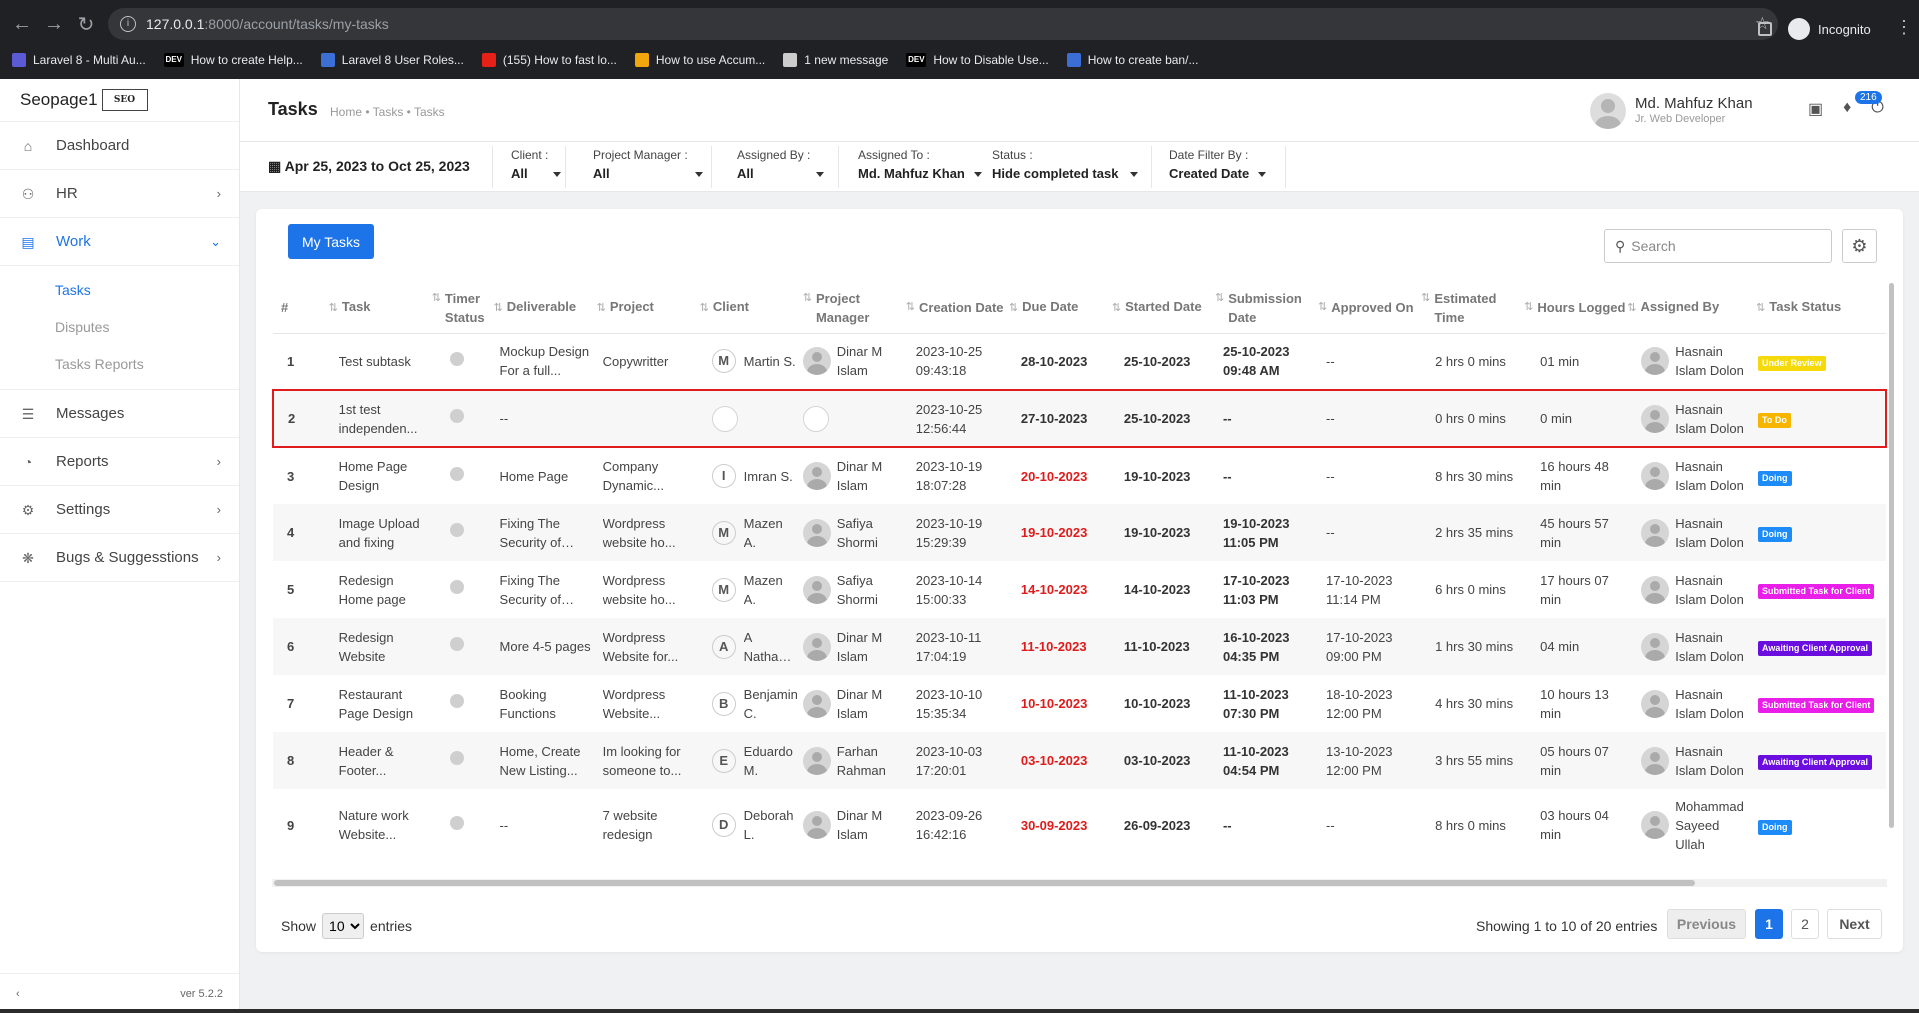 The image size is (1919, 1013). What do you see at coordinates (754, 476) in the screenshot?
I see `client-info: I Imran S.` at bounding box center [754, 476].